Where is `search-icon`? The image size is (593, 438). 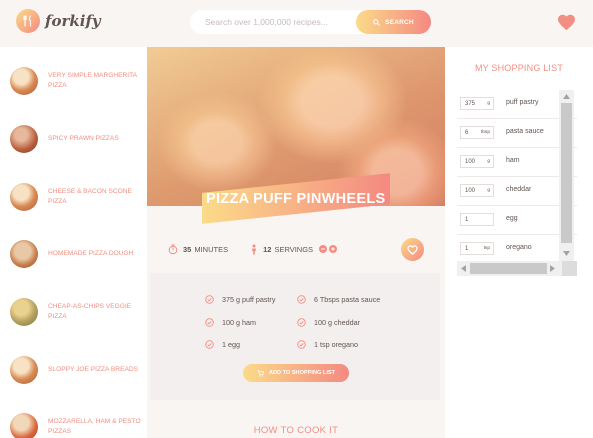 search-icon is located at coordinates (376, 22).